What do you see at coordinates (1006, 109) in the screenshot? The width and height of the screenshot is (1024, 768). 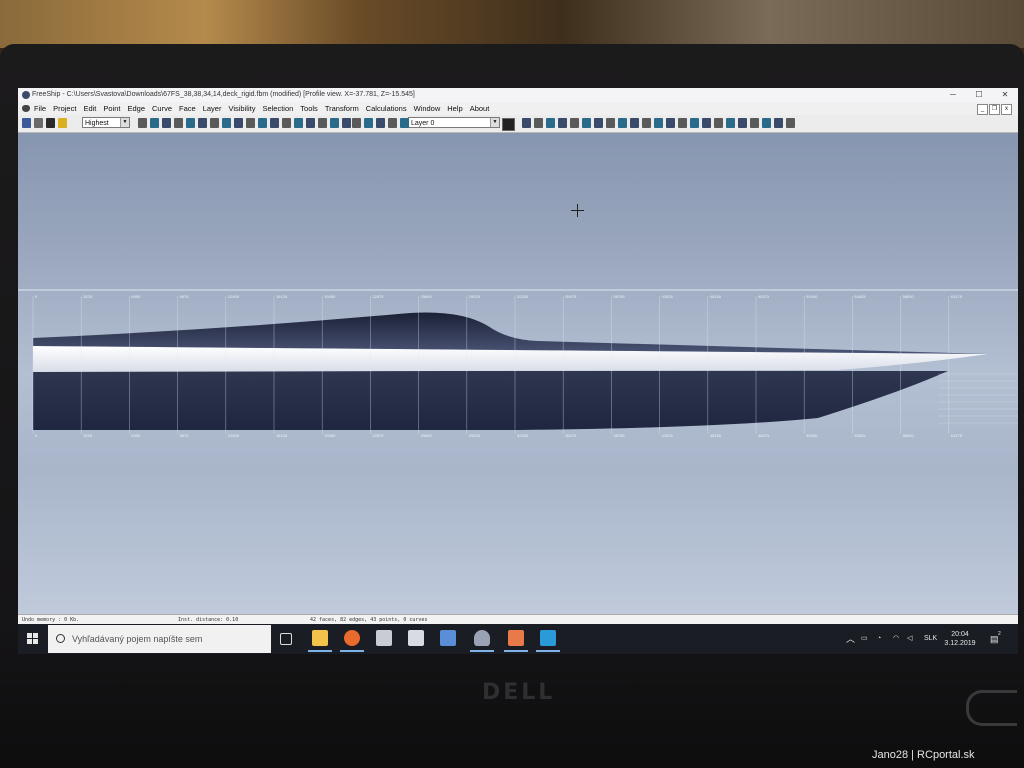 I see `mdi-close-button: x` at bounding box center [1006, 109].